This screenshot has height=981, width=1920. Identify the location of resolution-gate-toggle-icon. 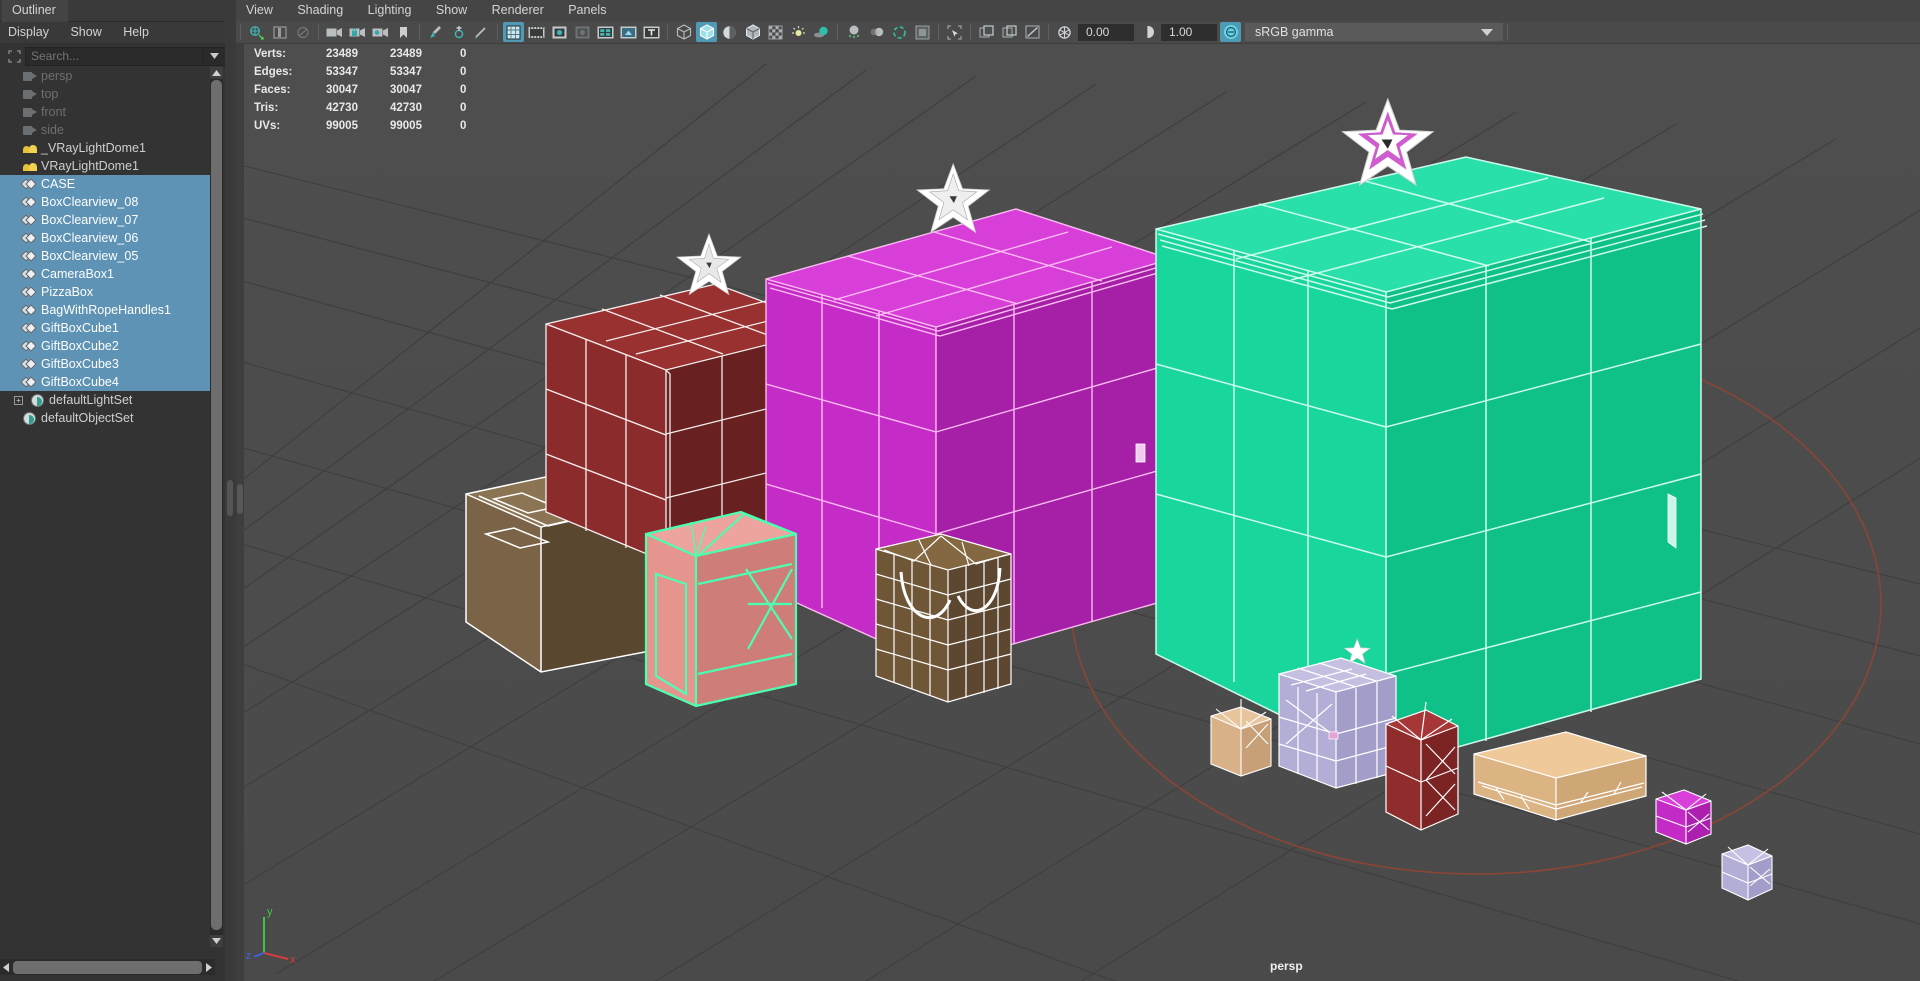
(559, 32).